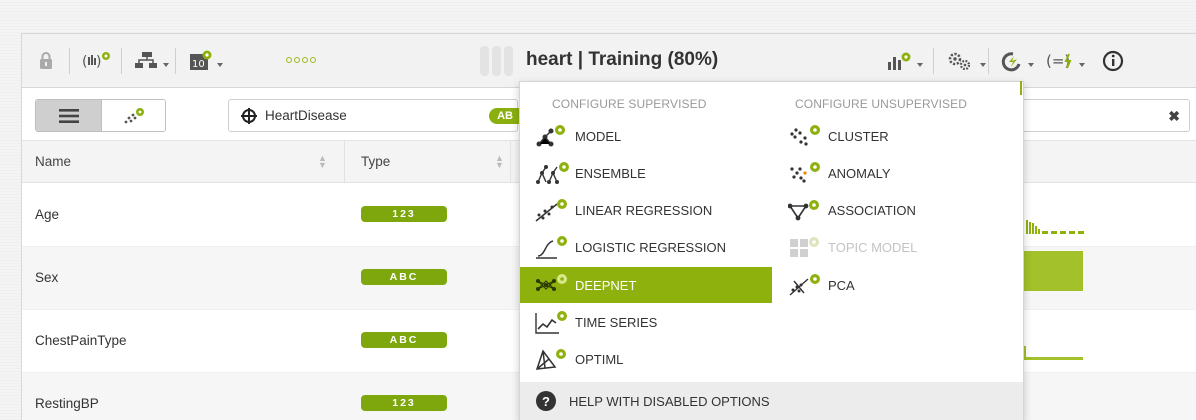 This screenshot has width=1196, height=420. I want to click on optiml-icon, so click(555, 359).